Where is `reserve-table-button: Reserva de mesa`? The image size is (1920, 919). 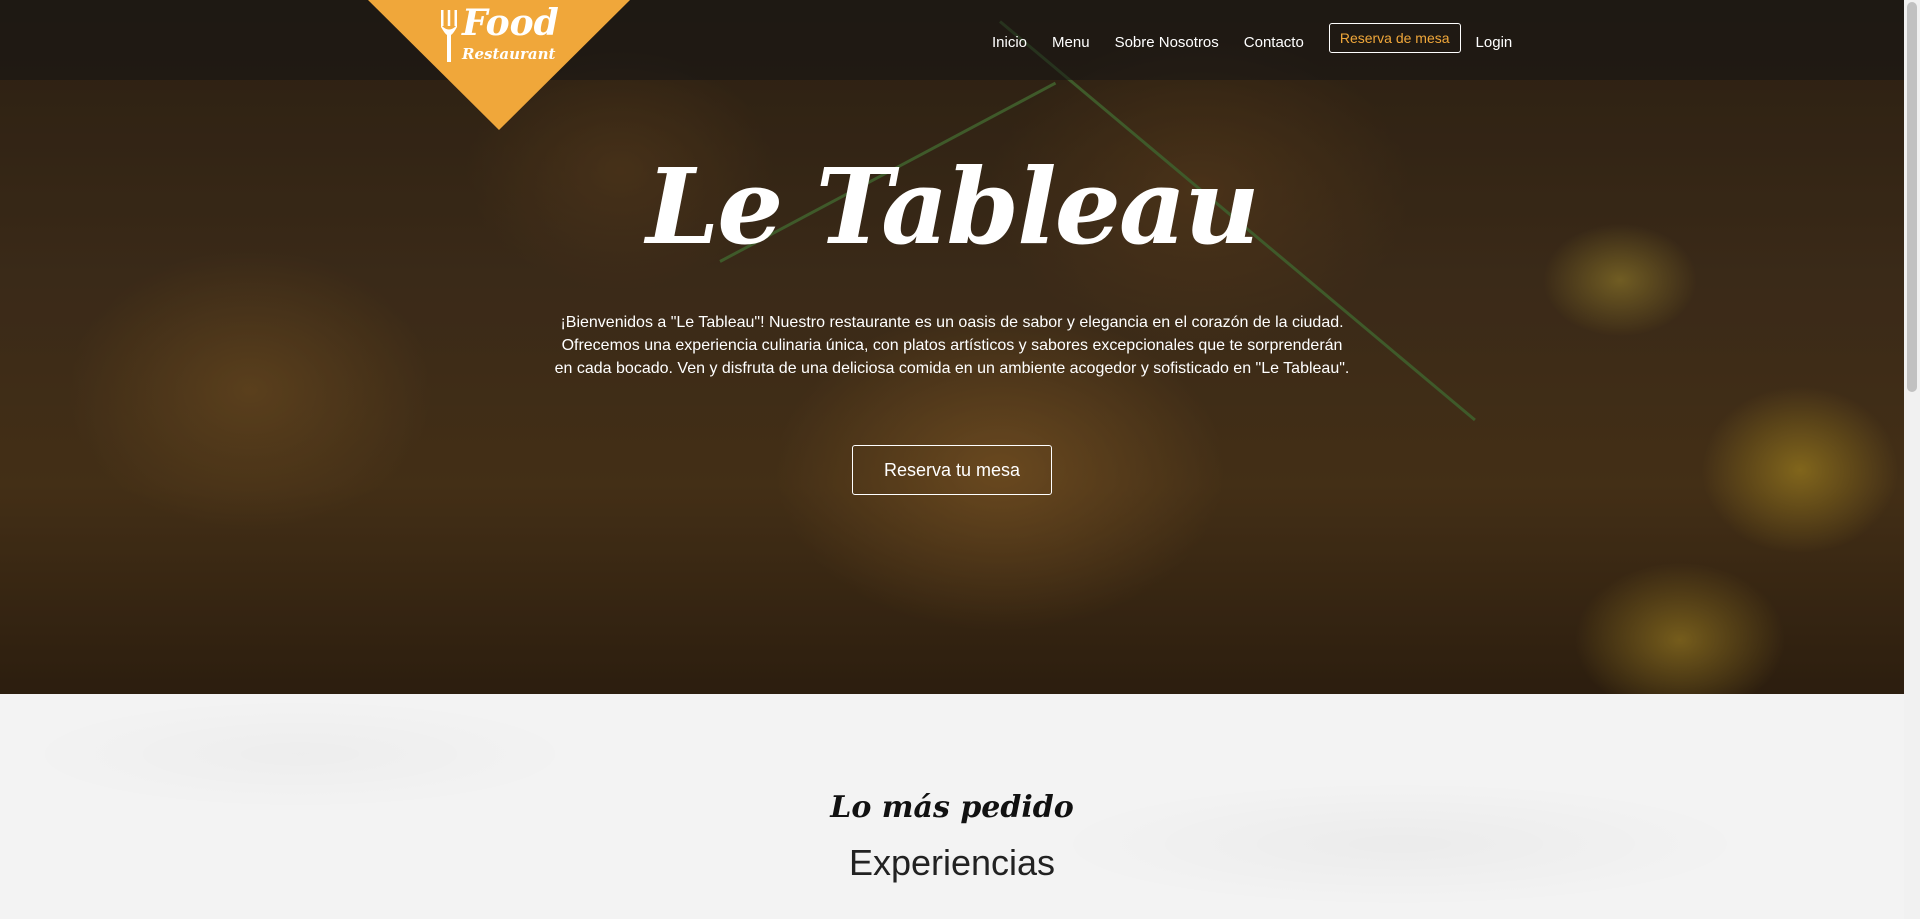
reserve-table-button: Reserva de mesa is located at coordinates (1394, 38).